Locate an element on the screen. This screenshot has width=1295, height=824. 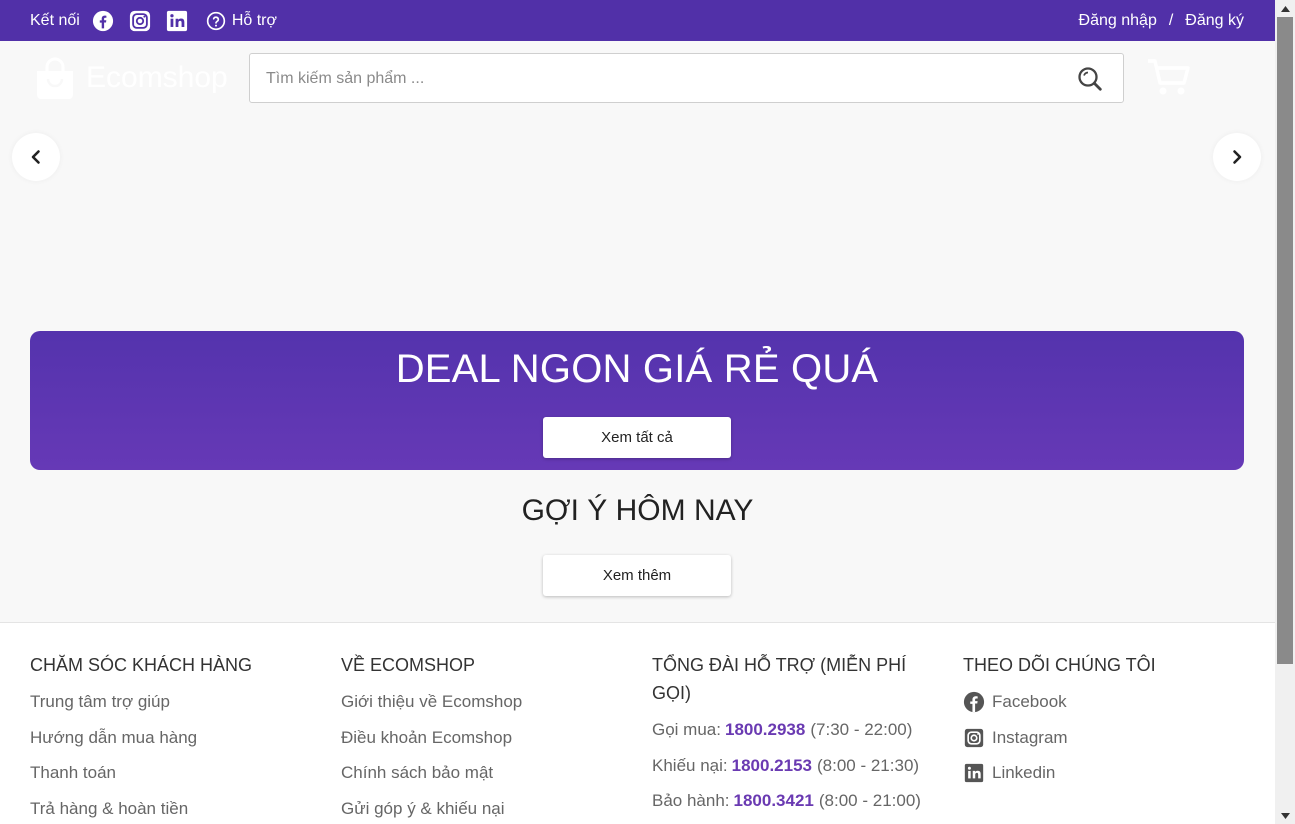
footer-link-buying-guide: Hướng dẫn mua hàng is located at coordinates (113, 737).